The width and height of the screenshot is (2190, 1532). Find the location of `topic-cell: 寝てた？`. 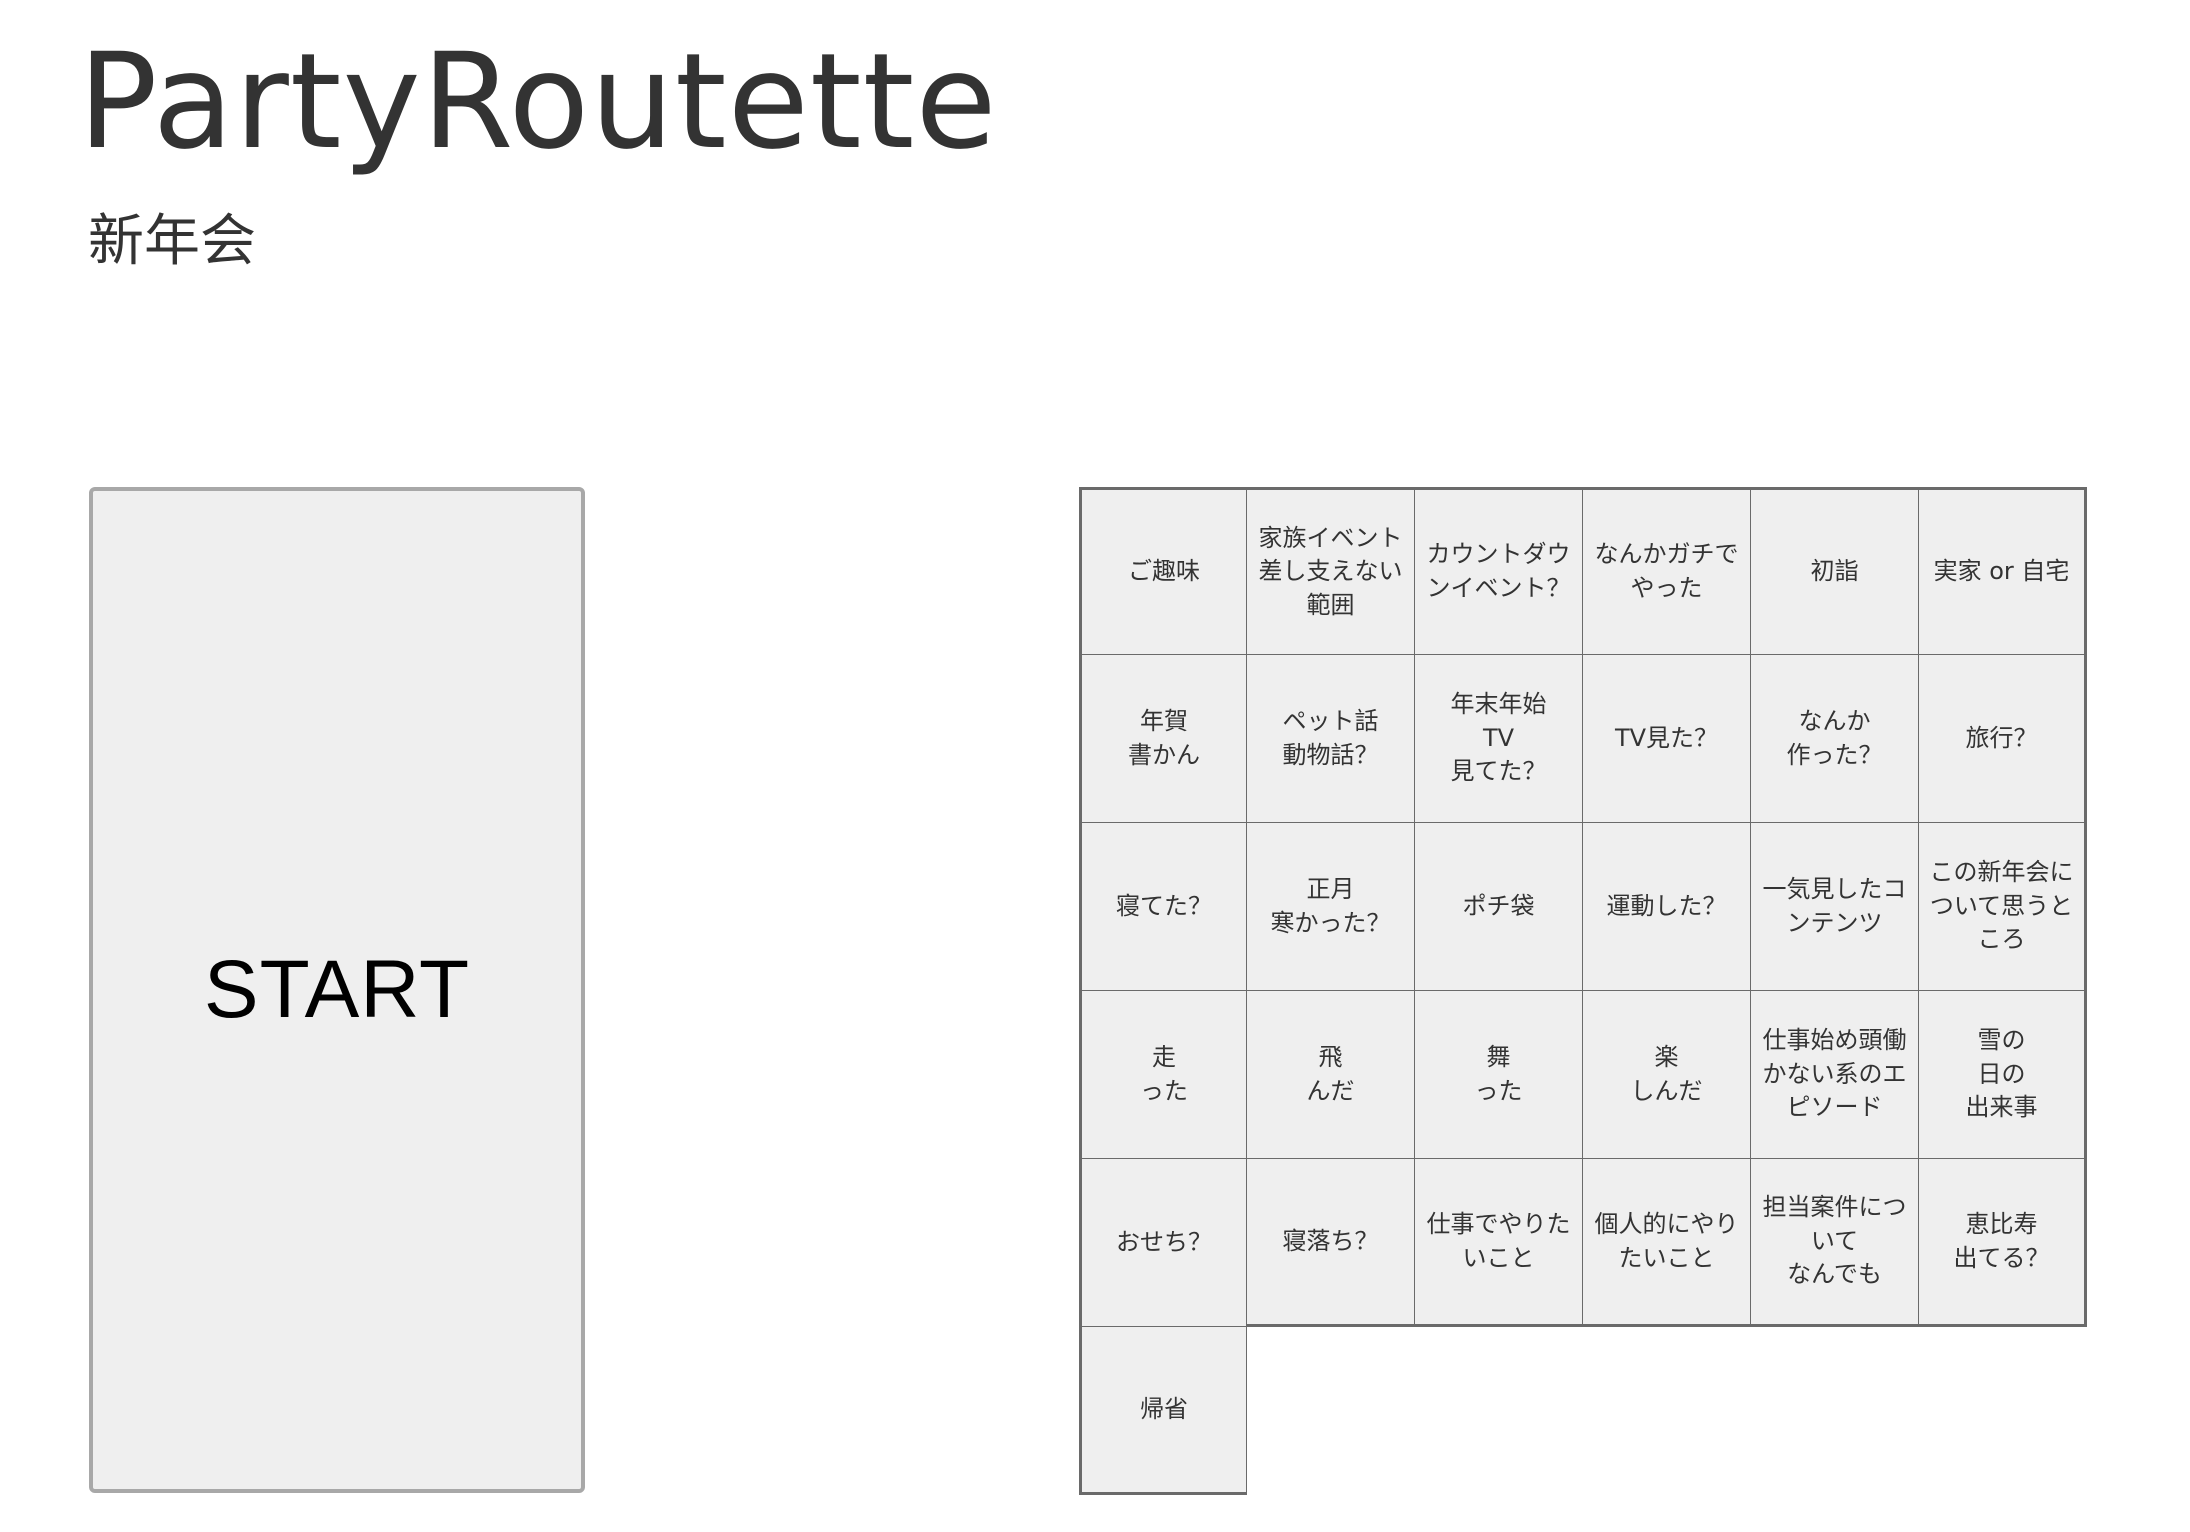

topic-cell: 寝てた？ is located at coordinates (1163, 907).